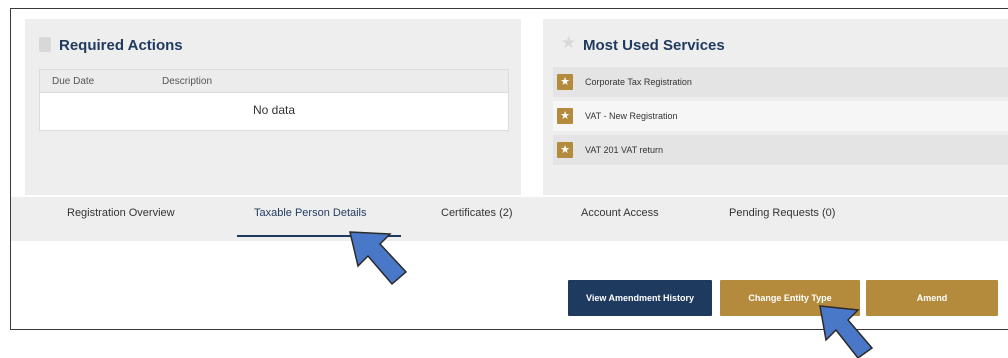 The width and height of the screenshot is (1008, 358). Describe the element at coordinates (654, 45) in the screenshot. I see `most-used-services-title: Most Used Services` at that location.